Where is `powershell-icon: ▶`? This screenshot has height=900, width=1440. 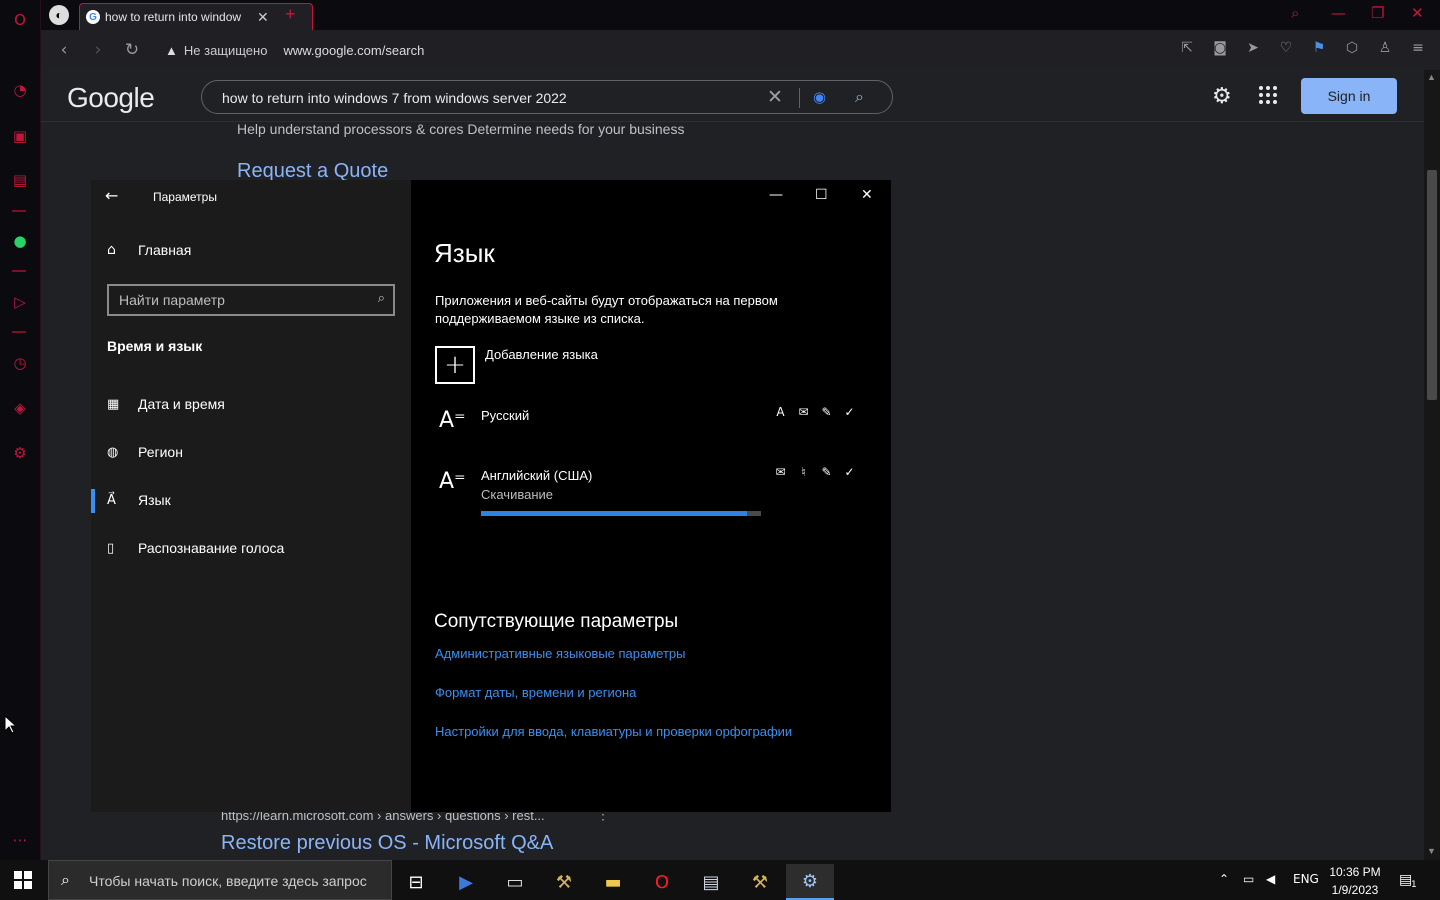
powershell-icon: ▶ is located at coordinates (466, 882).